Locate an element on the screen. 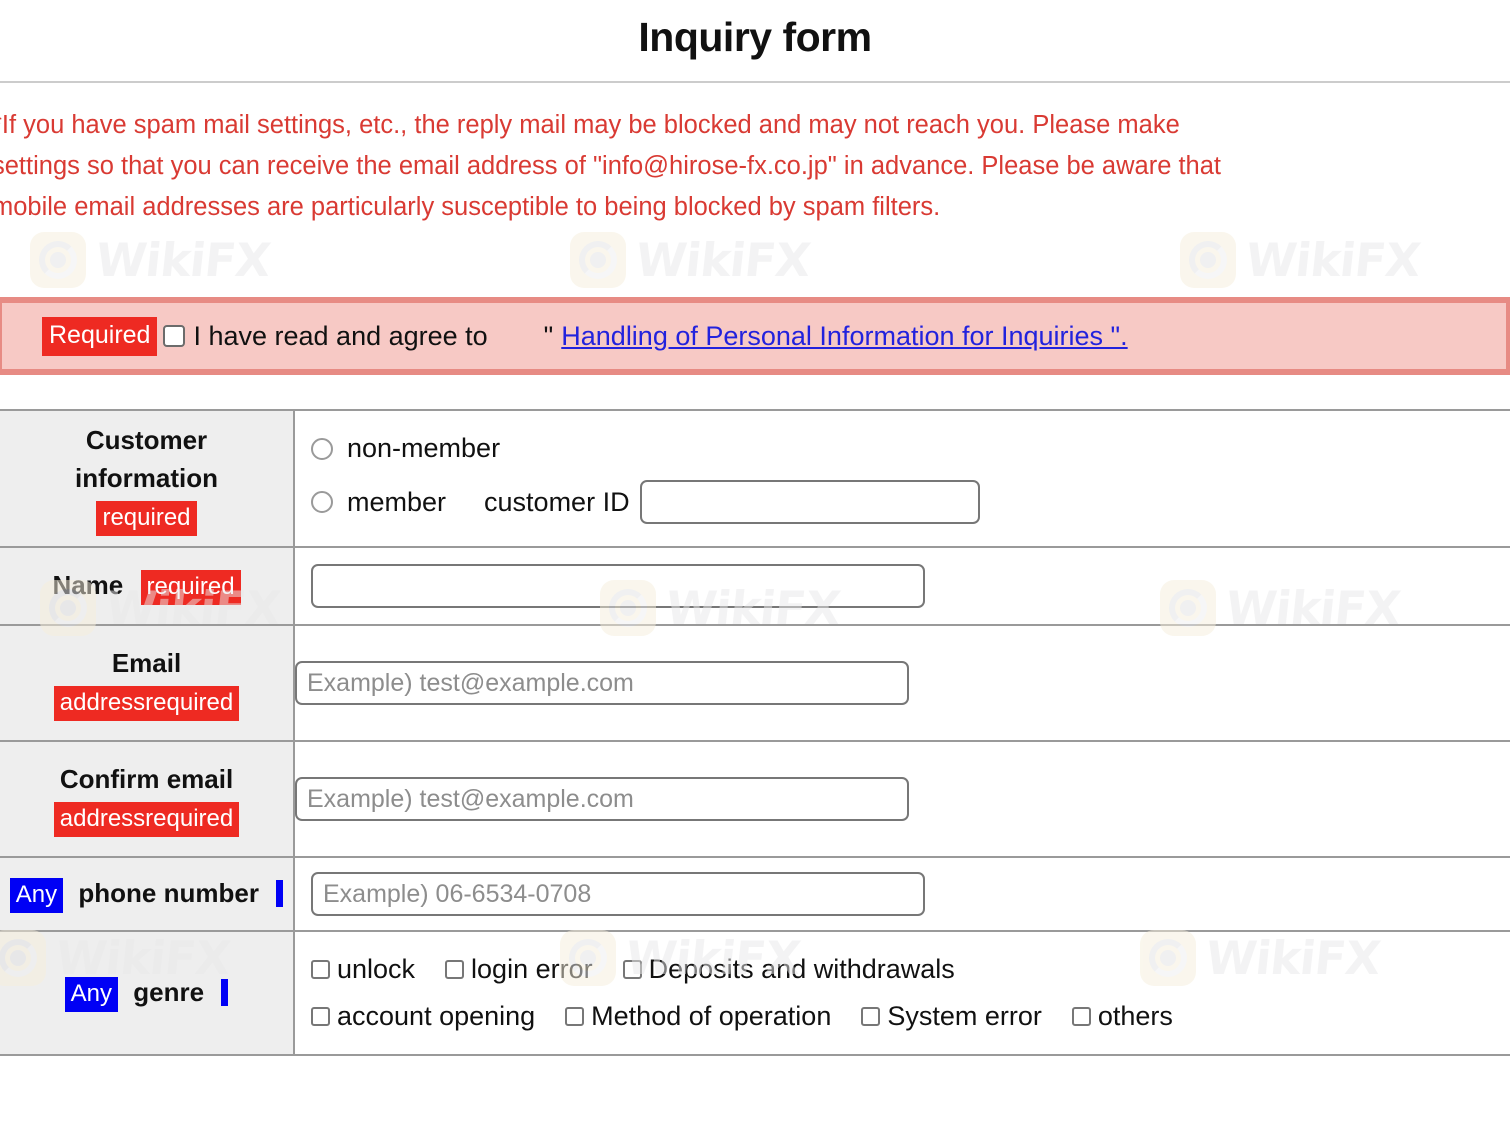 This screenshot has height=1134, width=1510. radio-member-label: member is located at coordinates (397, 501).